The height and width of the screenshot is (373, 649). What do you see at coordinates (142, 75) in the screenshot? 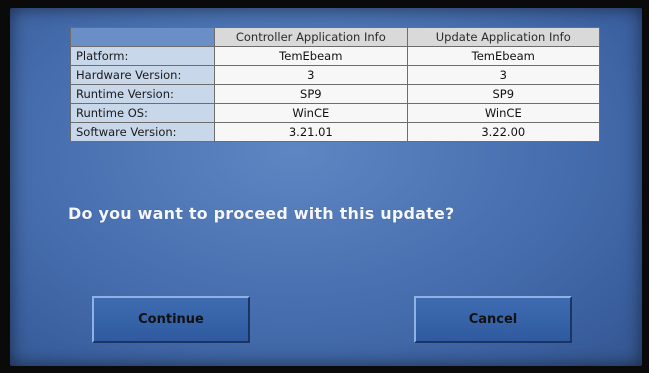
I see `row-label-hardware-version: Hardware Version:` at bounding box center [142, 75].